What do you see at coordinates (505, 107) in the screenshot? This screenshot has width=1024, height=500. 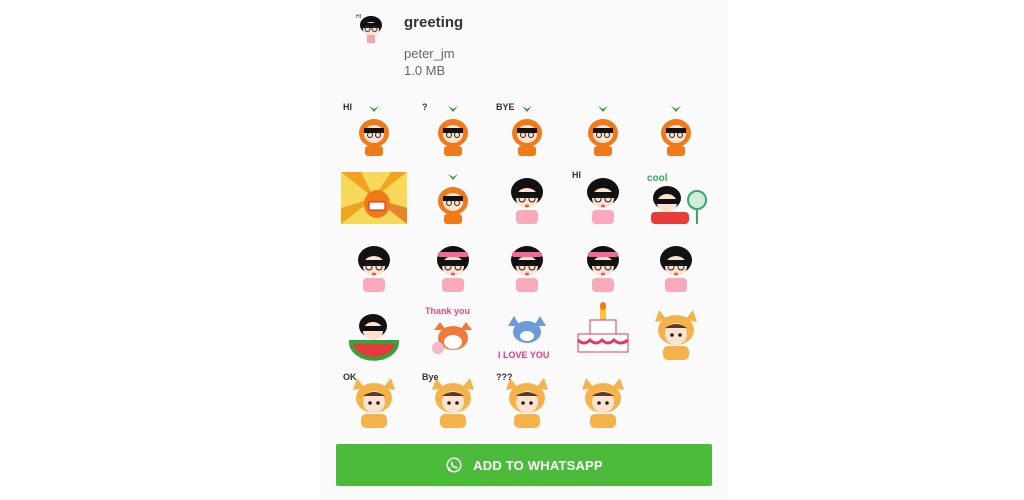 I see `svg-text: BYE` at bounding box center [505, 107].